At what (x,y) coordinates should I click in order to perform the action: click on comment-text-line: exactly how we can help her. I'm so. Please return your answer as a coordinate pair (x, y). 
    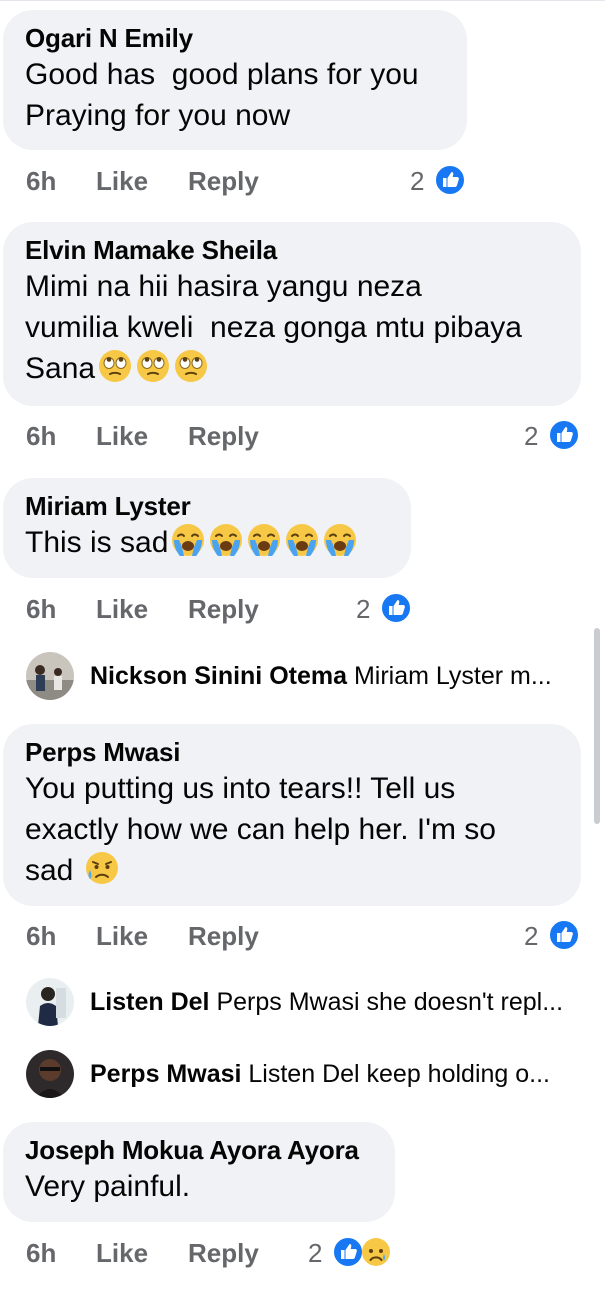
    Looking at the image, I should click on (260, 829).